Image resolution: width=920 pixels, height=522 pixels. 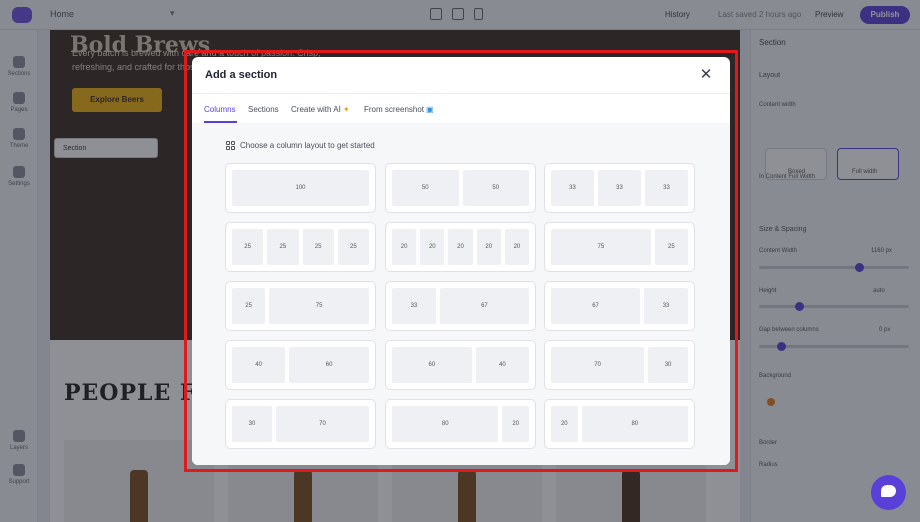 I want to click on column-layout-preview: 25 25 25 25, so click(x=300, y=247).